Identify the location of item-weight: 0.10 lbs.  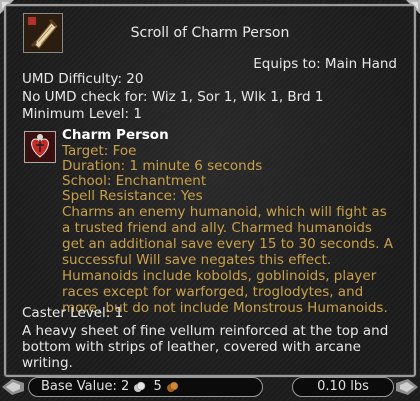
(343, 387).